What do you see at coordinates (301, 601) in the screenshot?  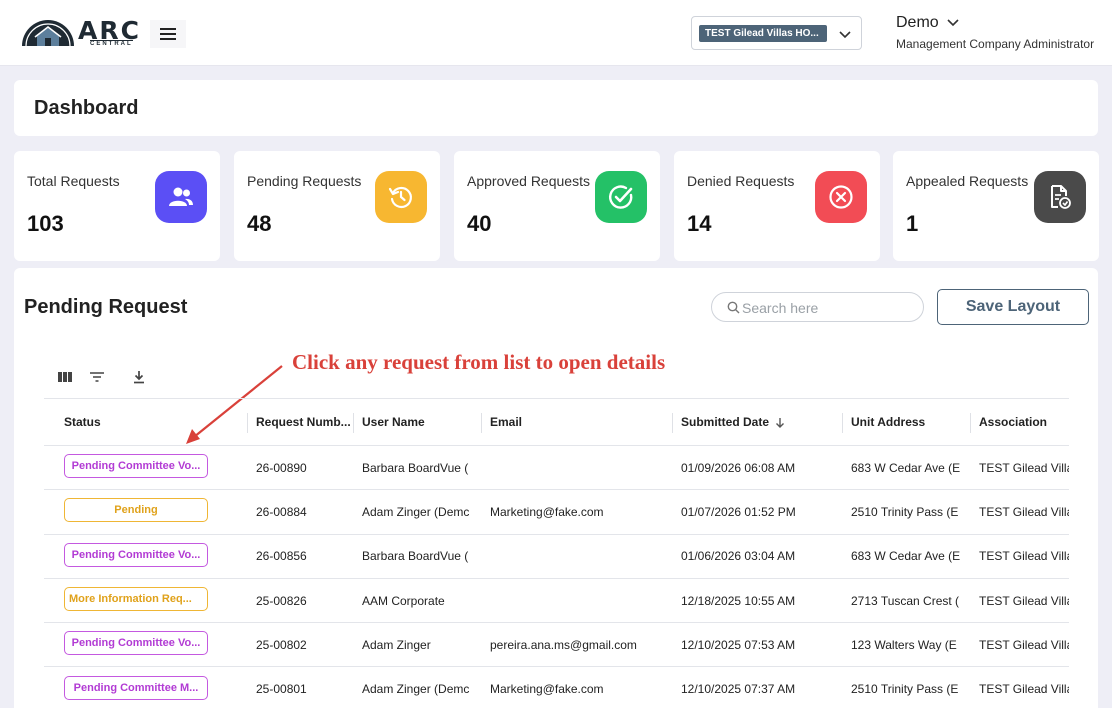 I see `request-number-cell: 25-00826` at bounding box center [301, 601].